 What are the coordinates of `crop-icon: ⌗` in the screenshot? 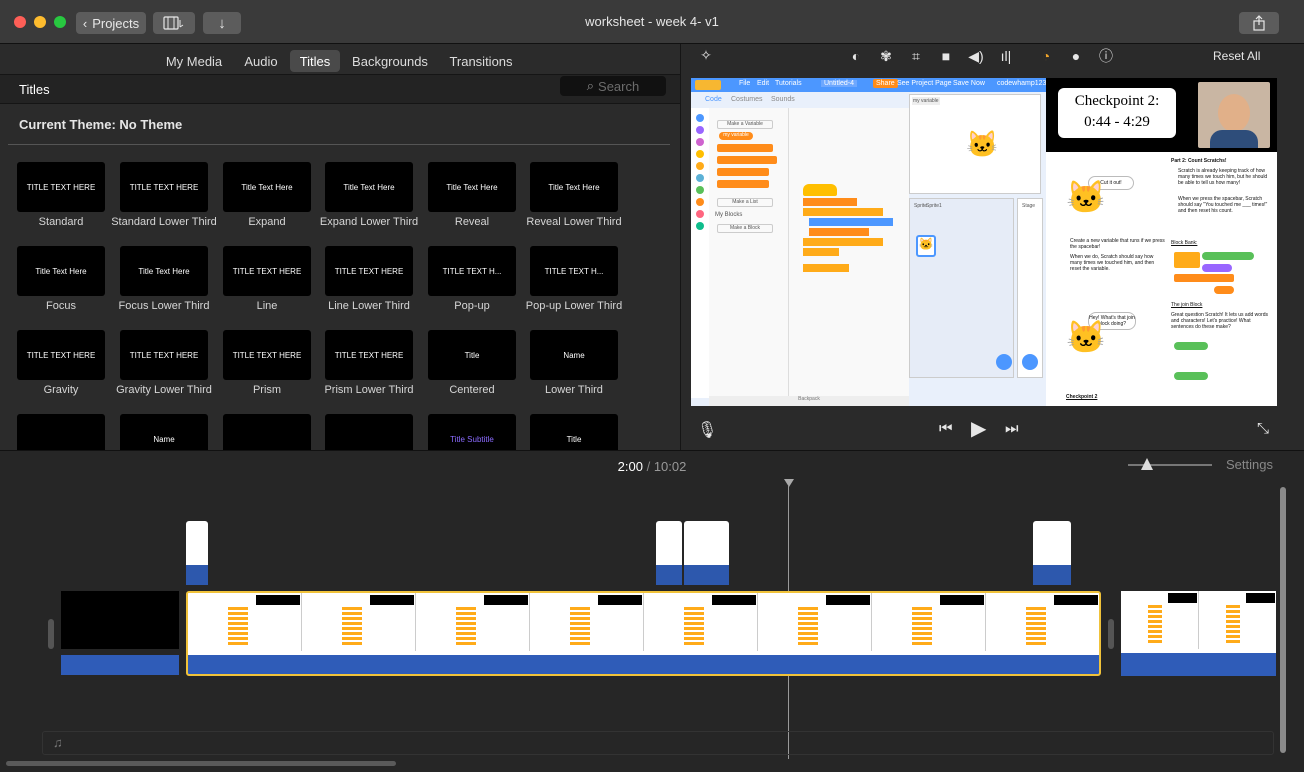 It's located at (916, 56).